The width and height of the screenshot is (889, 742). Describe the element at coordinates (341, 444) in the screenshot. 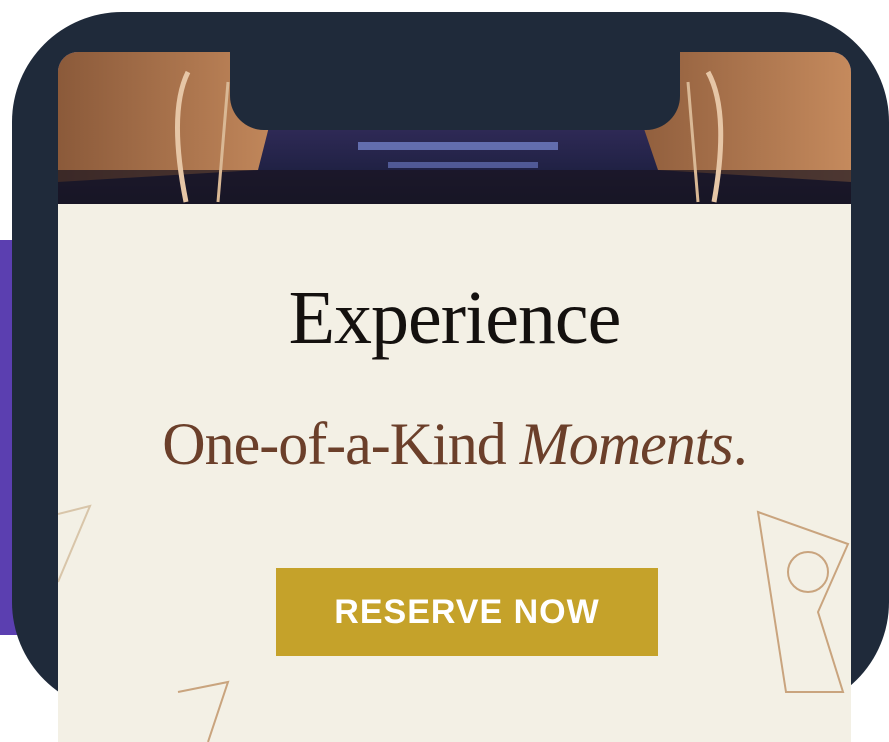

I see `tagline-text: One-of-a-Kind` at that location.